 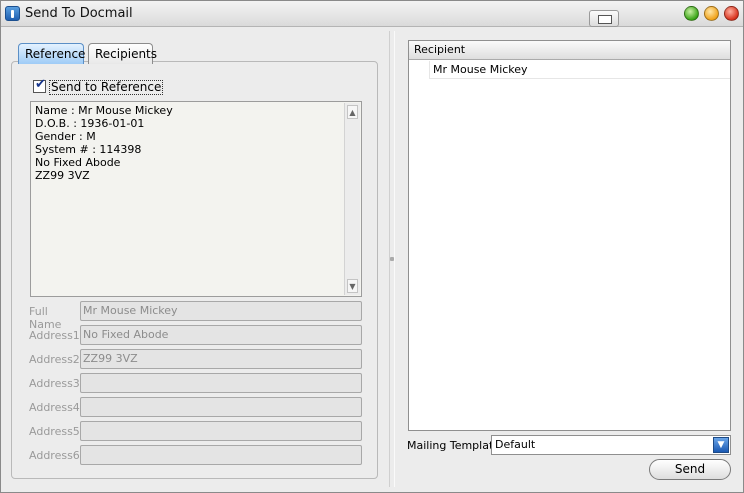 What do you see at coordinates (352, 199) in the screenshot?
I see `reference-scrollbar: ▲ ▼` at bounding box center [352, 199].